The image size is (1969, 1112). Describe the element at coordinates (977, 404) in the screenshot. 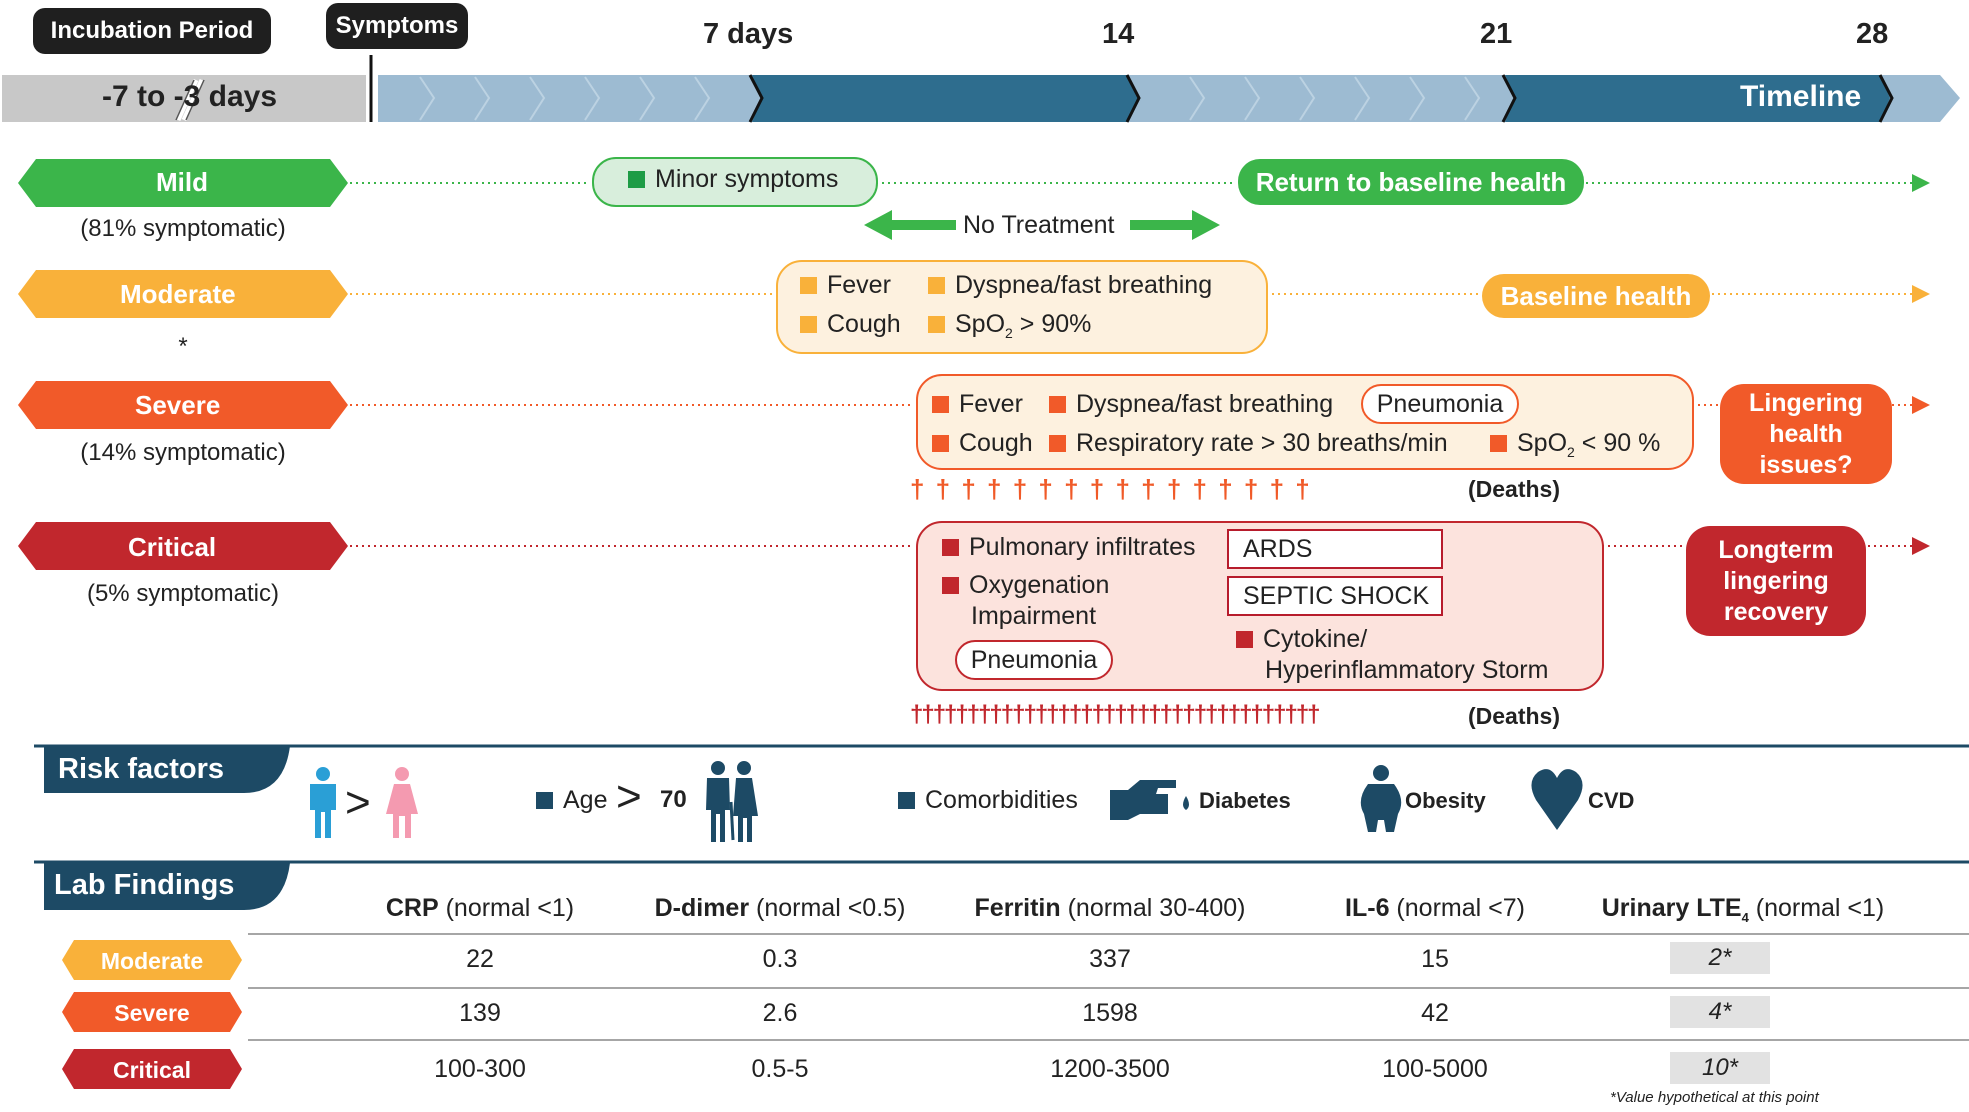

I see `severe-fever: Fever` at that location.